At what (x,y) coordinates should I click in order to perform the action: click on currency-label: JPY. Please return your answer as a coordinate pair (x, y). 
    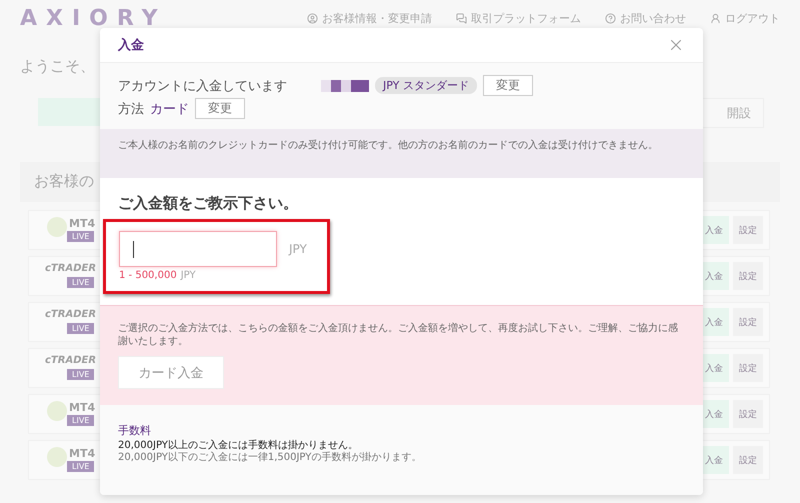
    Looking at the image, I should click on (298, 249).